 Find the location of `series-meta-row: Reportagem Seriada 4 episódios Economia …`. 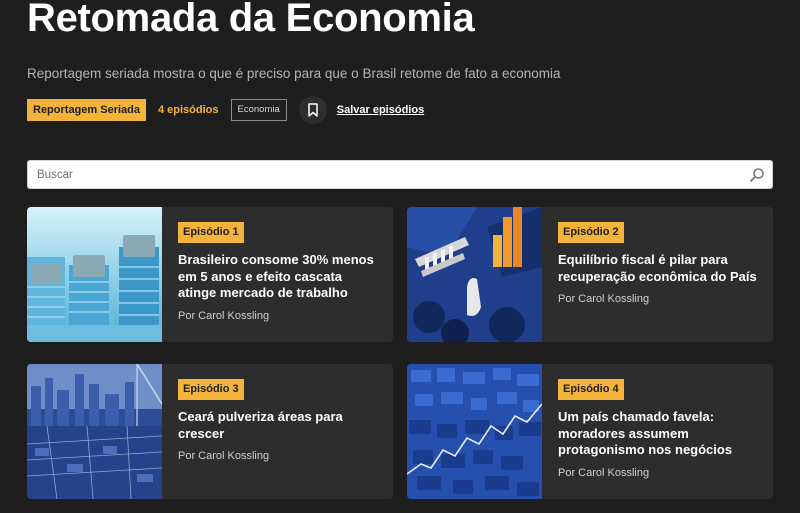

series-meta-row: Reportagem Seriada 4 episódios Economia … is located at coordinates (225, 110).